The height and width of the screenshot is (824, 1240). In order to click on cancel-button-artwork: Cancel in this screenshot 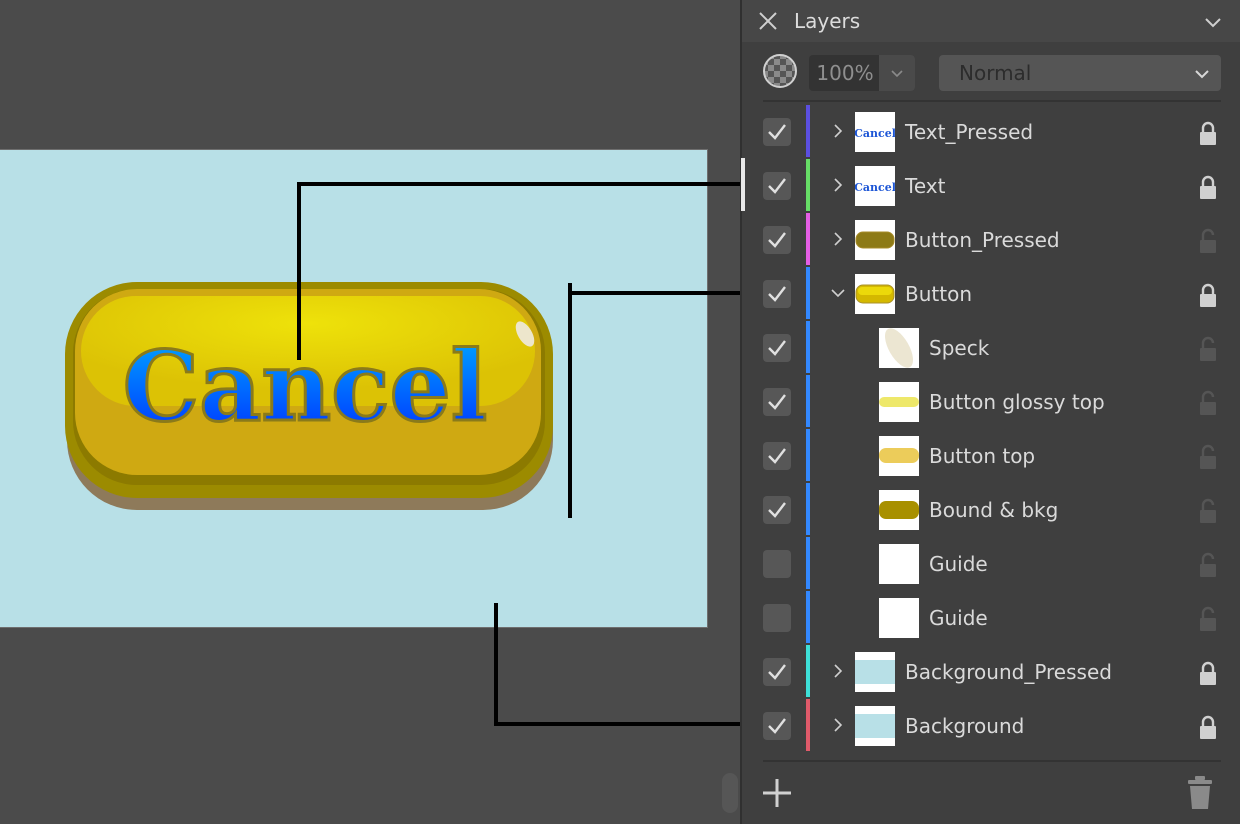, I will do `click(310, 397)`.